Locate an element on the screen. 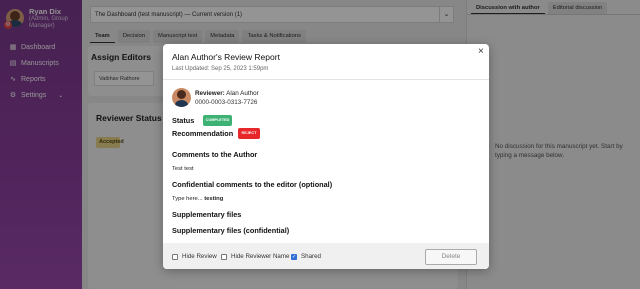 This screenshot has height=289, width=640. hide-review-checkbox: Hide Review is located at coordinates (194, 256).